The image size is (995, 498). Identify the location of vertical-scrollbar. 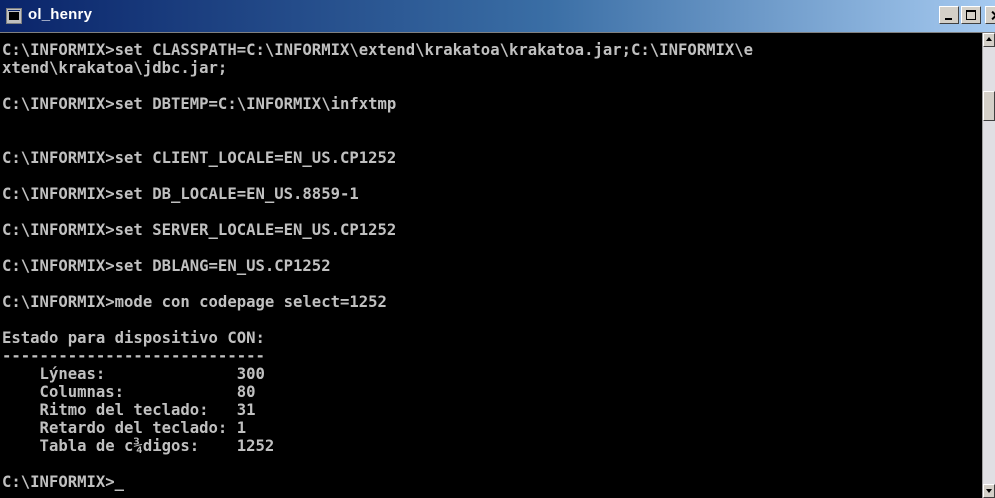
(988, 265).